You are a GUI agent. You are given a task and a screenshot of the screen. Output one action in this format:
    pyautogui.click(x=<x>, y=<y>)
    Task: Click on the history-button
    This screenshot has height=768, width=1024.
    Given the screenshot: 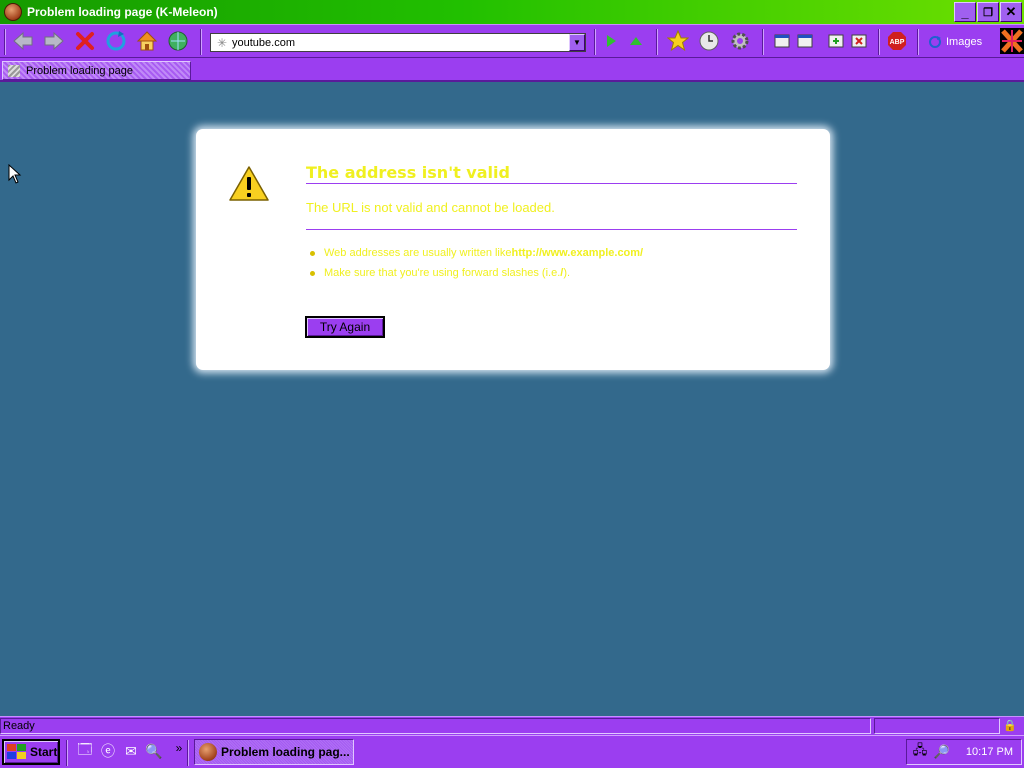 What is the action you would take?
    pyautogui.click(x=709, y=41)
    